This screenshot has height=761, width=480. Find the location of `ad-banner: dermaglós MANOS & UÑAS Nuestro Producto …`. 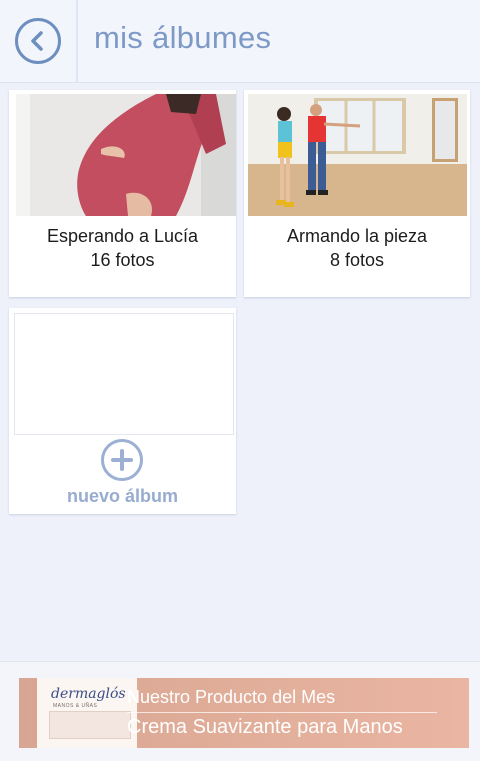

ad-banner: dermaglós MANOS & UÑAS Nuestro Producto … is located at coordinates (244, 713).